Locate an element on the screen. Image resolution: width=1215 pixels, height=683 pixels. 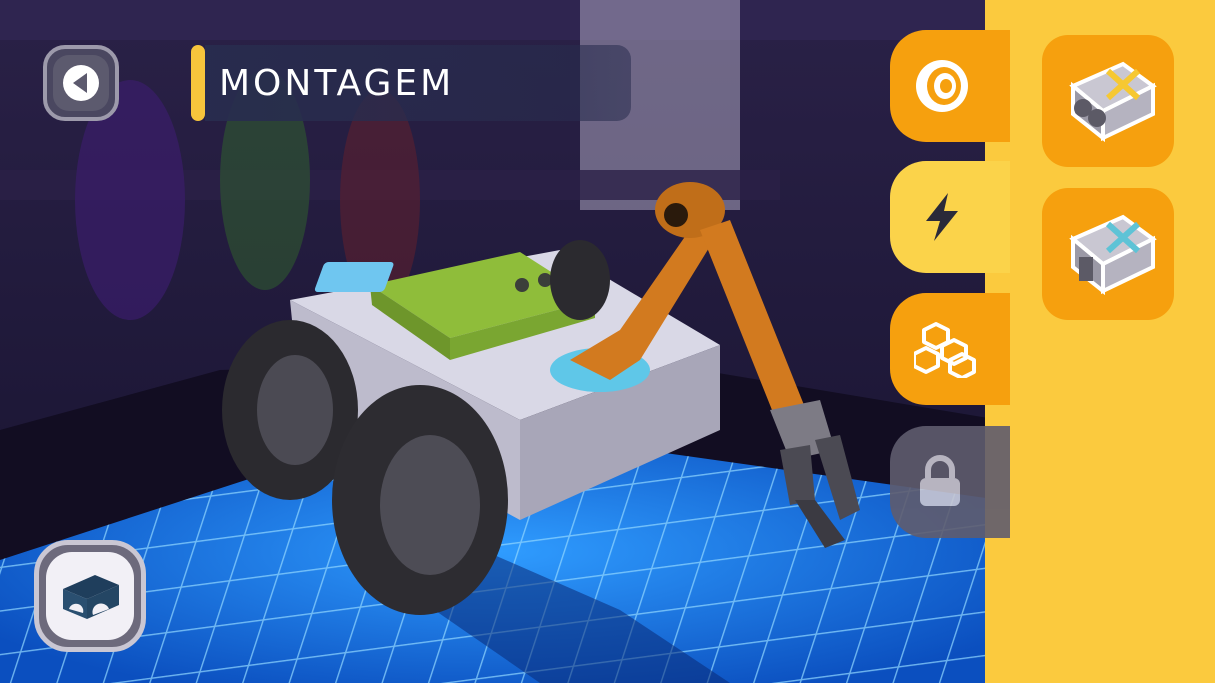
lightning-icon is located at coordinates (942, 217).